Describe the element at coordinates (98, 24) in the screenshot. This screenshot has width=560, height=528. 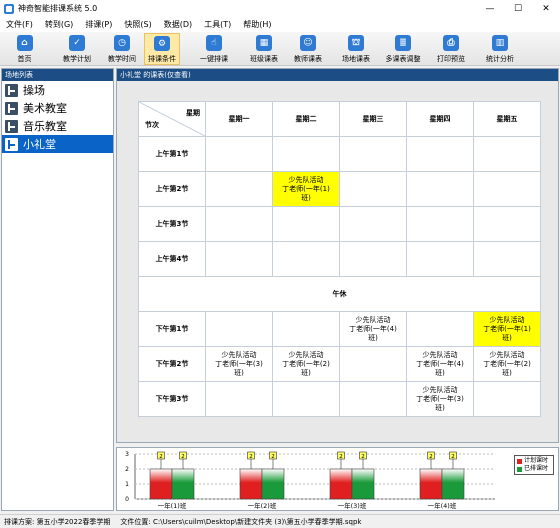
I see `menu-schedule: 排课(P)` at that location.